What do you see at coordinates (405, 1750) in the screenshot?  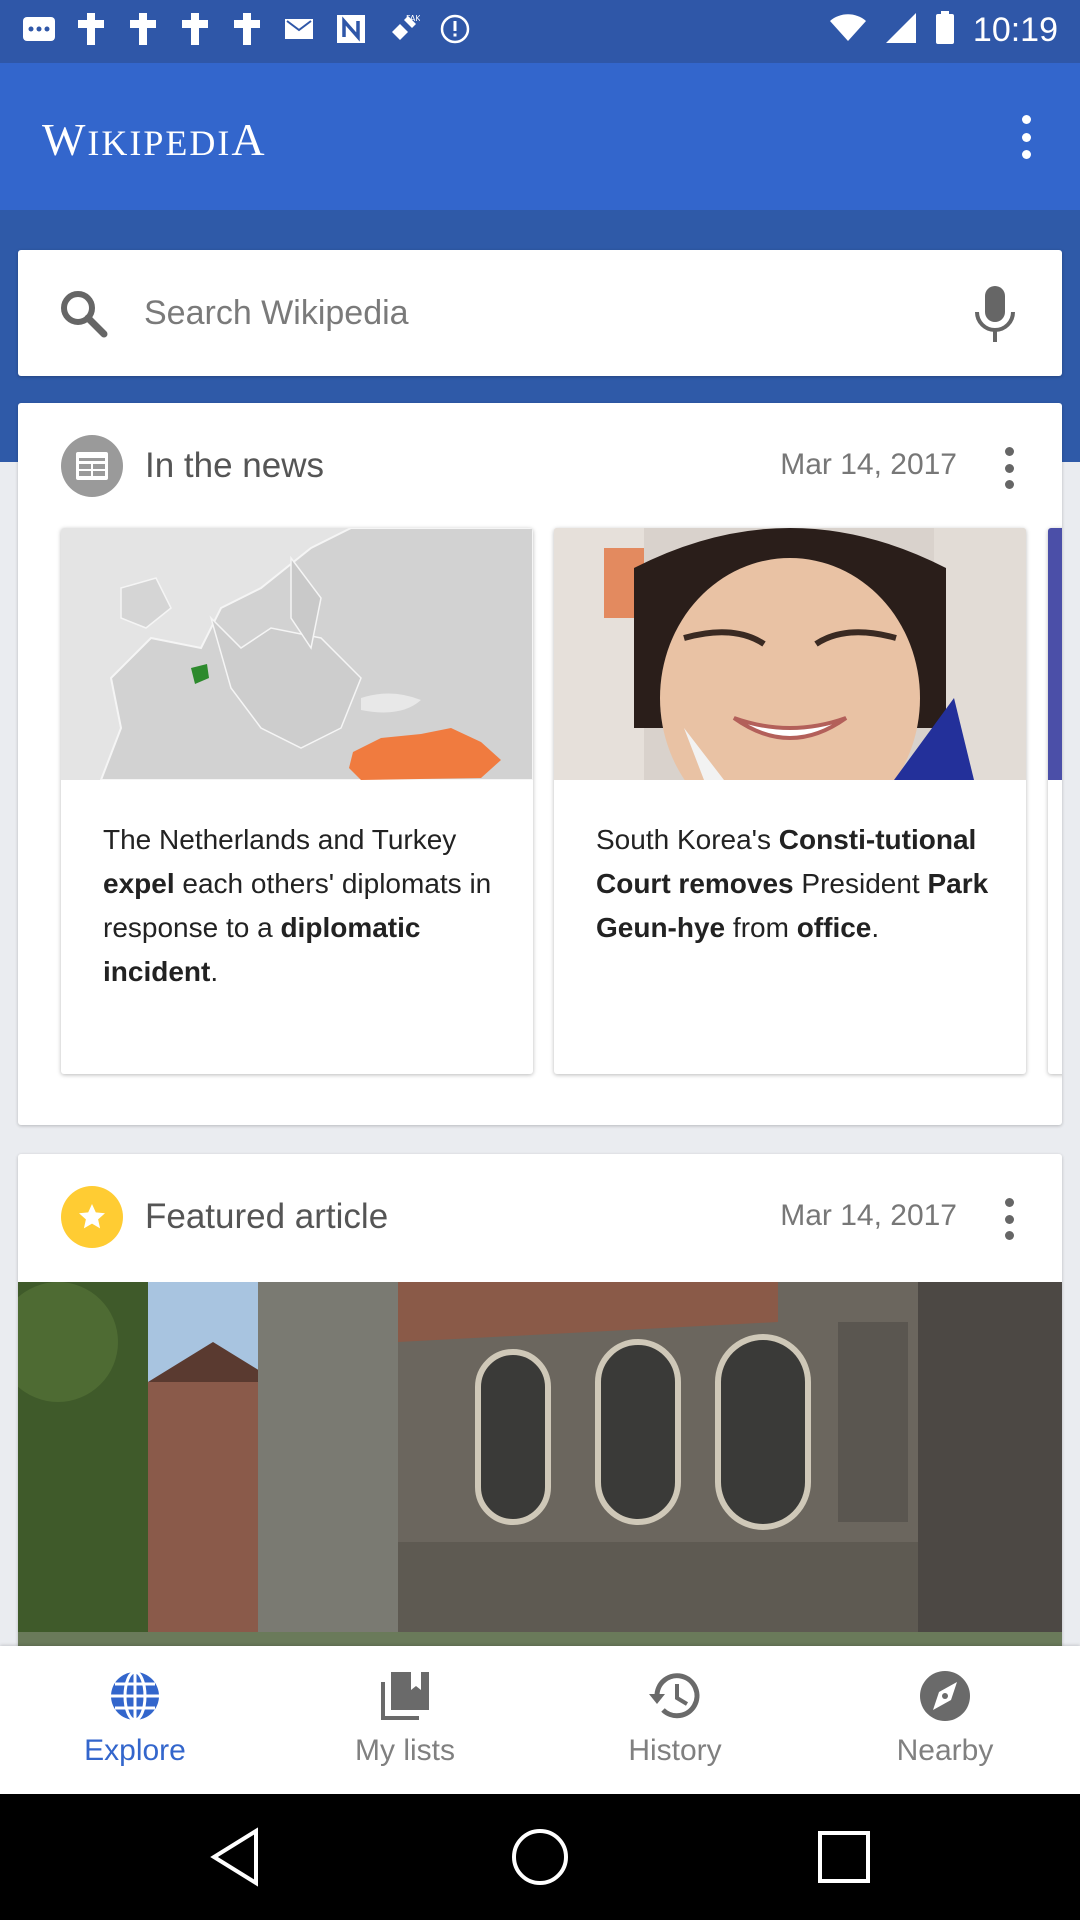 I see `nav-label: My lists` at bounding box center [405, 1750].